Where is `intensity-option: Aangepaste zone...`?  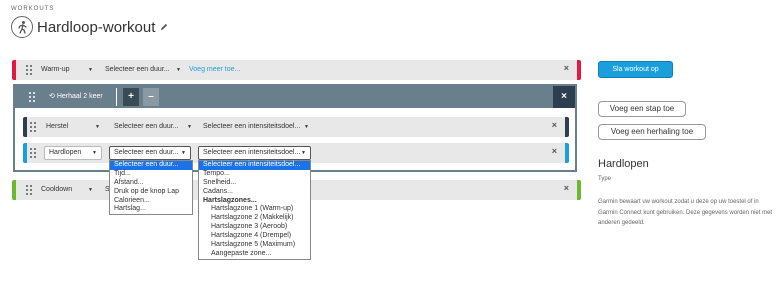 intensity-option: Aangepaste zone... is located at coordinates (254, 254).